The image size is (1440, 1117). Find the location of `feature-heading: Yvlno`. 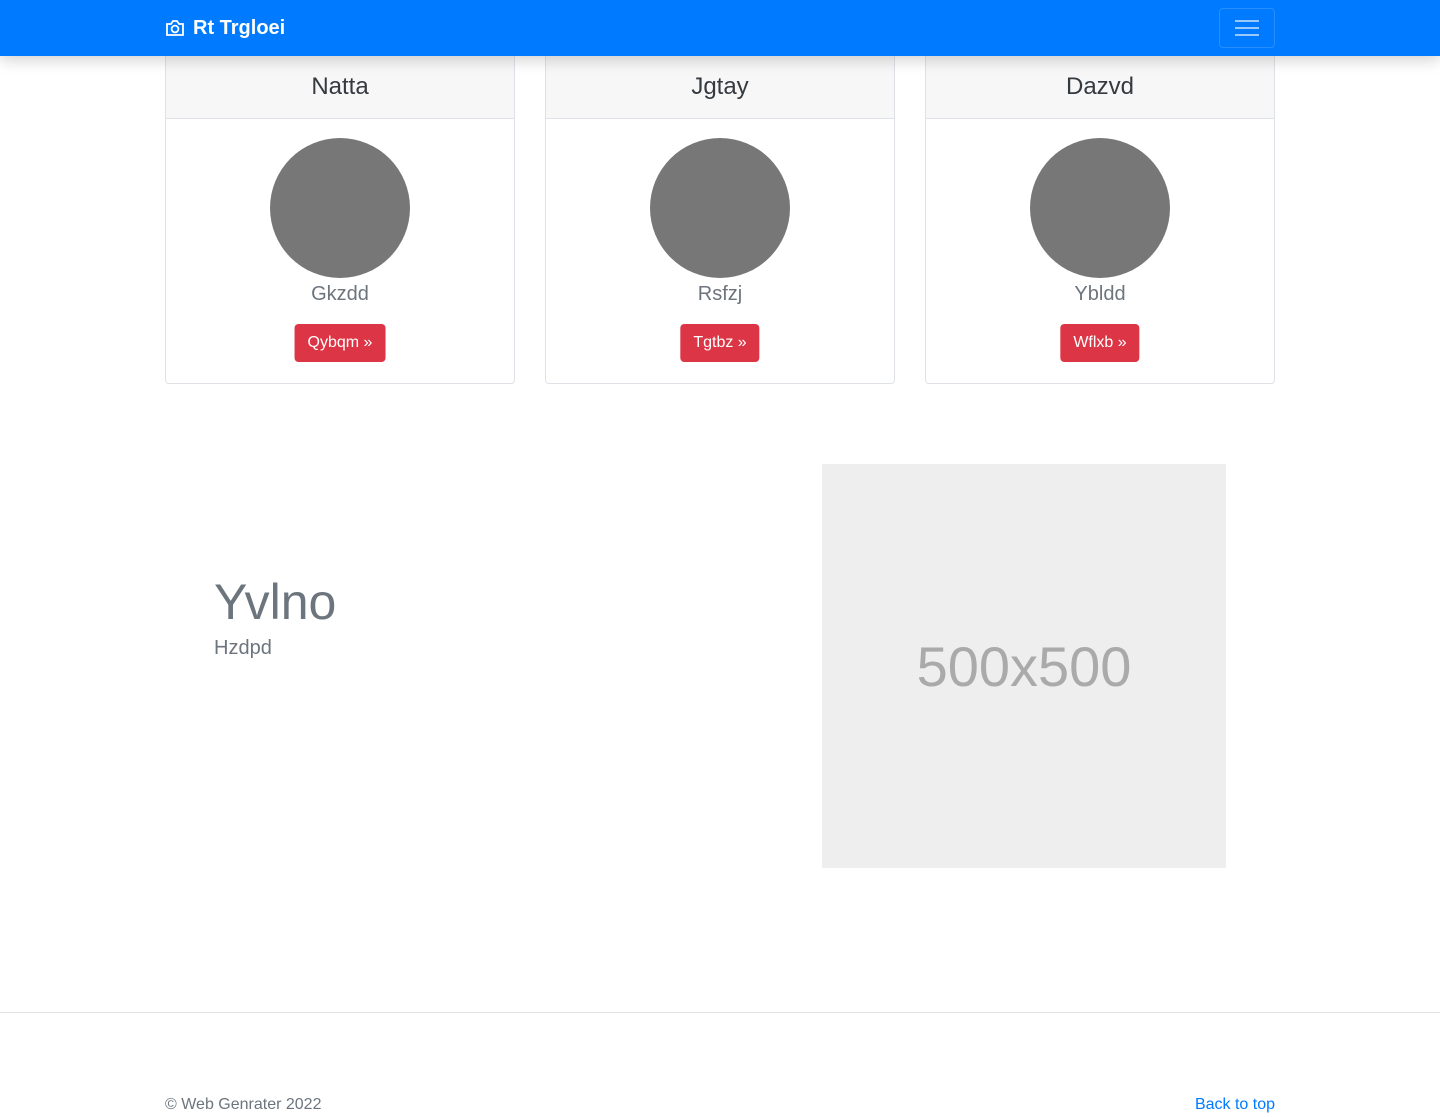

feature-heading: Yvlno is located at coordinates (275, 602).